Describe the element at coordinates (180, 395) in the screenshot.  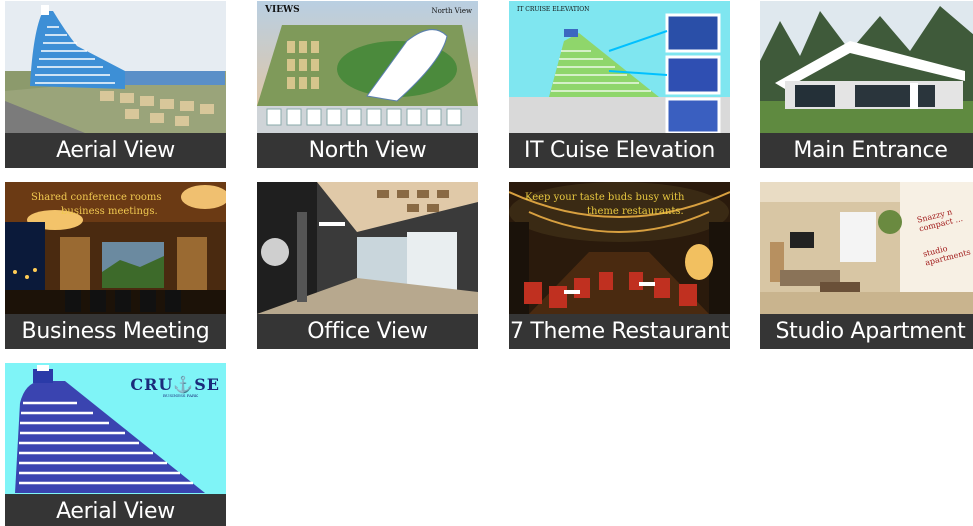
I see `cruise-logo-subtitle: BUSINESS PARK` at that location.